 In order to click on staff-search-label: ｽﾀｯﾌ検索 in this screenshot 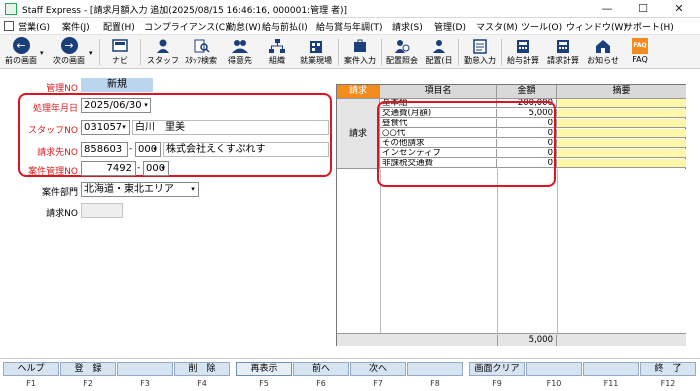, I will do `click(201, 60)`.